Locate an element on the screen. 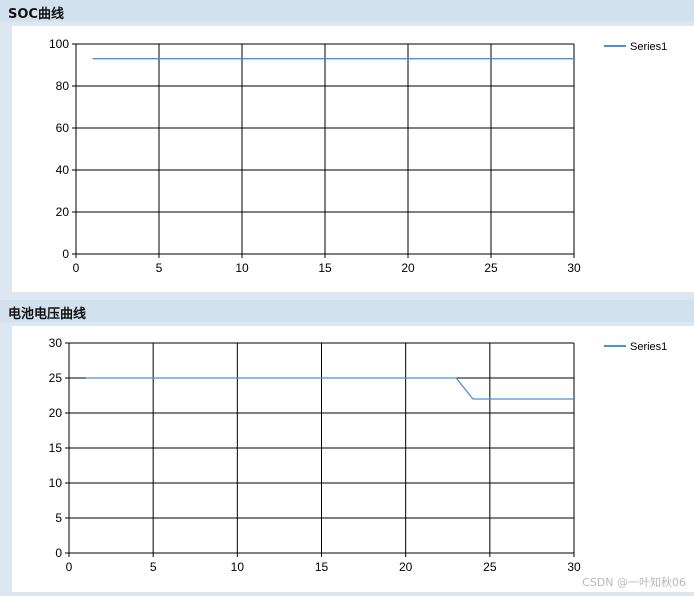 This screenshot has height=597, width=694. y-tick-label: 40 is located at coordinates (63, 170).